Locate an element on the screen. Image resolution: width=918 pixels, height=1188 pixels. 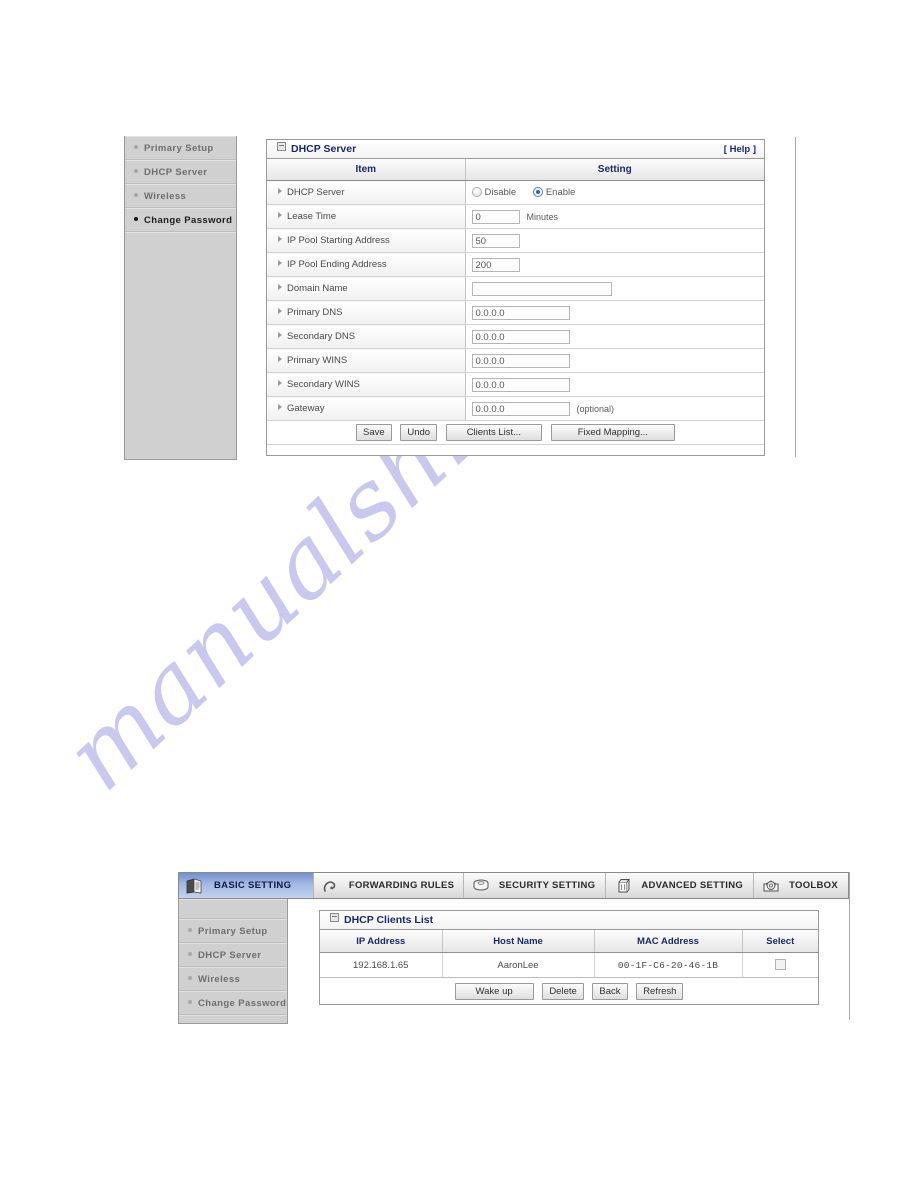
ip-pool-end-input: 200 is located at coordinates (495, 264).